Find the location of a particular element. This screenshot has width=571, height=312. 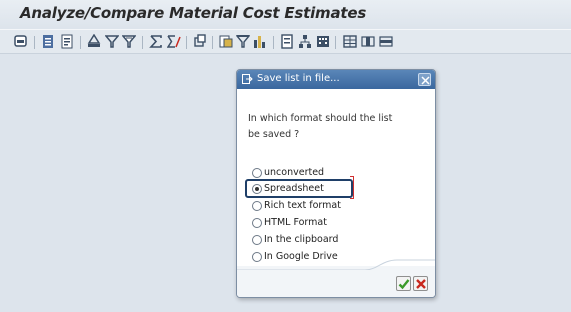

refresh-icon is located at coordinates (200, 41).